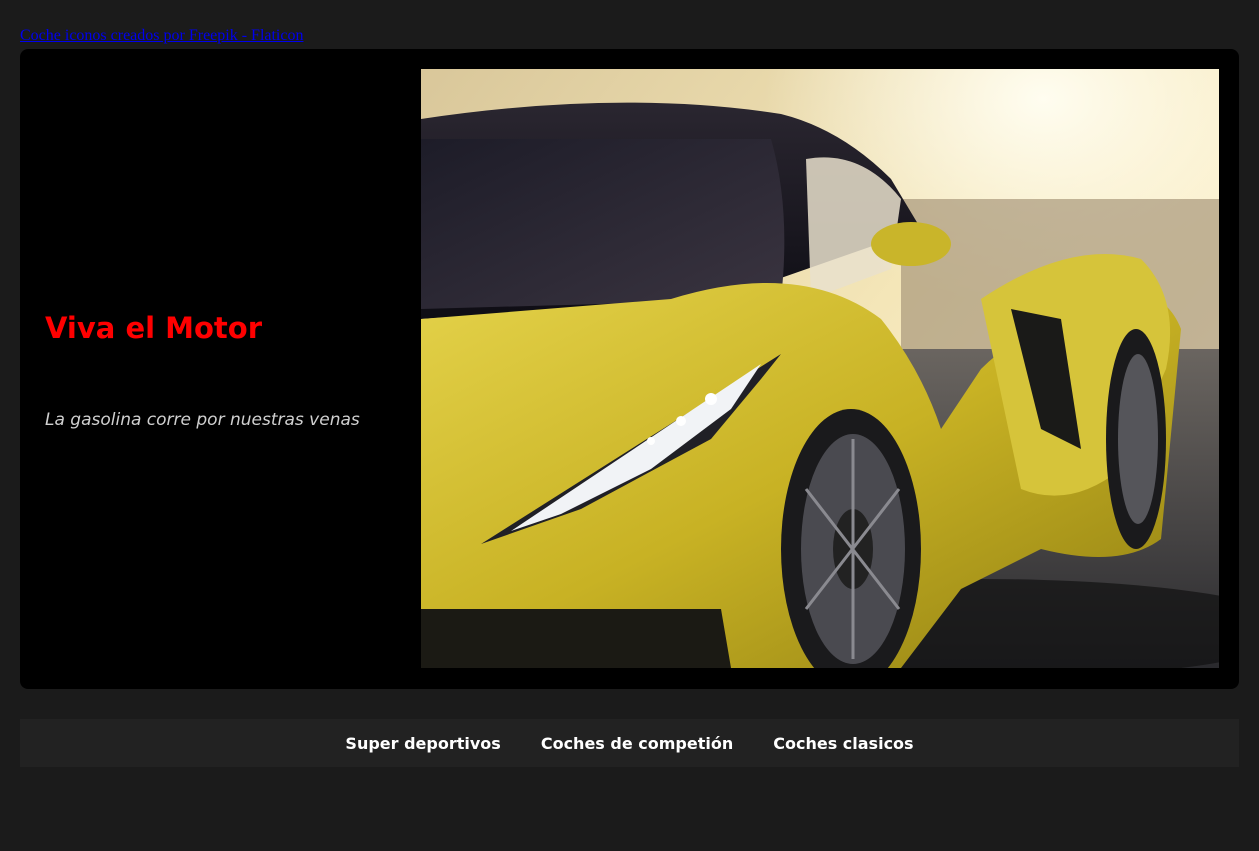  I want to click on hero-title: Viva el Motor, so click(154, 328).